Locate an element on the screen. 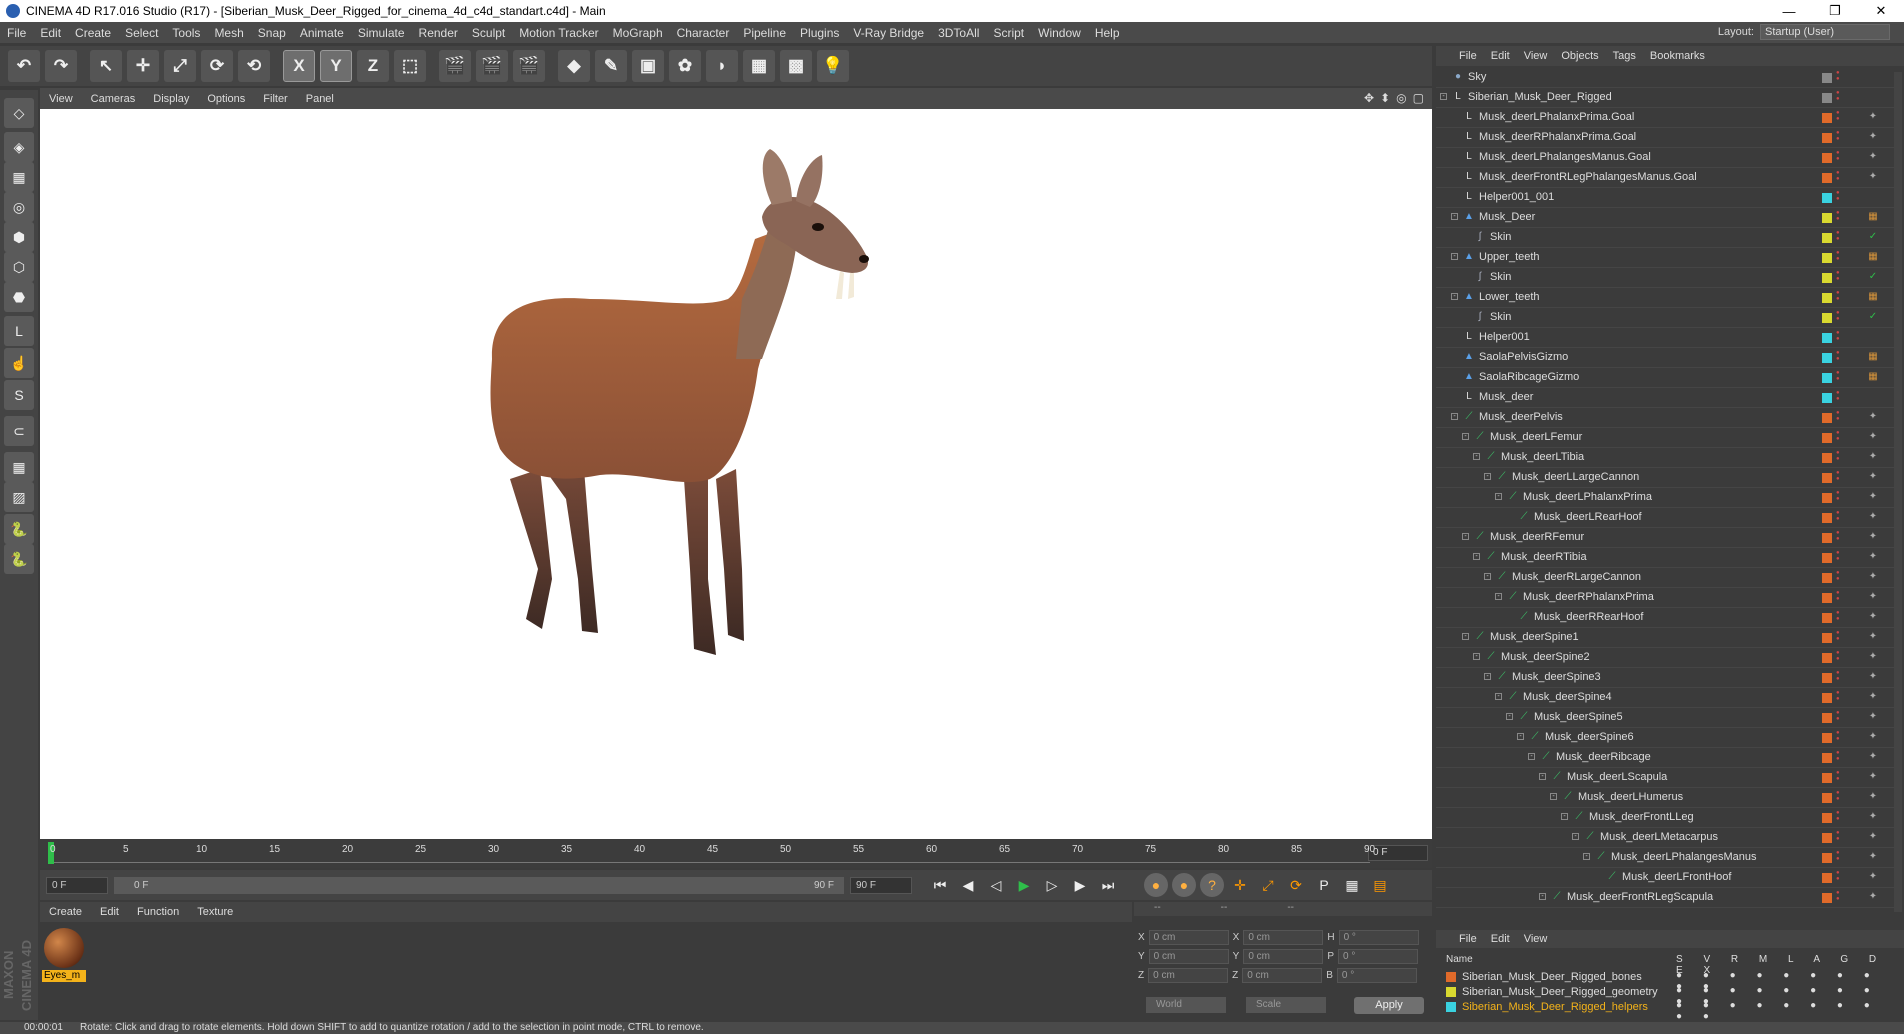 The width and height of the screenshot is (1904, 1034). solo-icon: S is located at coordinates (19, 395).